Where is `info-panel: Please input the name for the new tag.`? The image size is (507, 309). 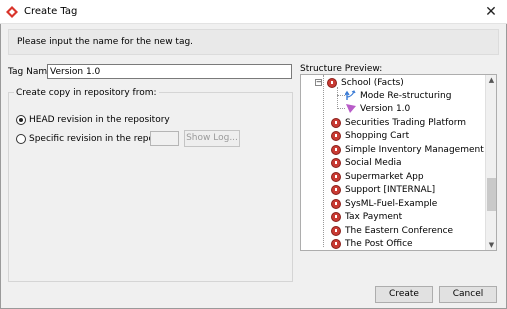
info-panel: Please input the name for the new tag. is located at coordinates (253, 42).